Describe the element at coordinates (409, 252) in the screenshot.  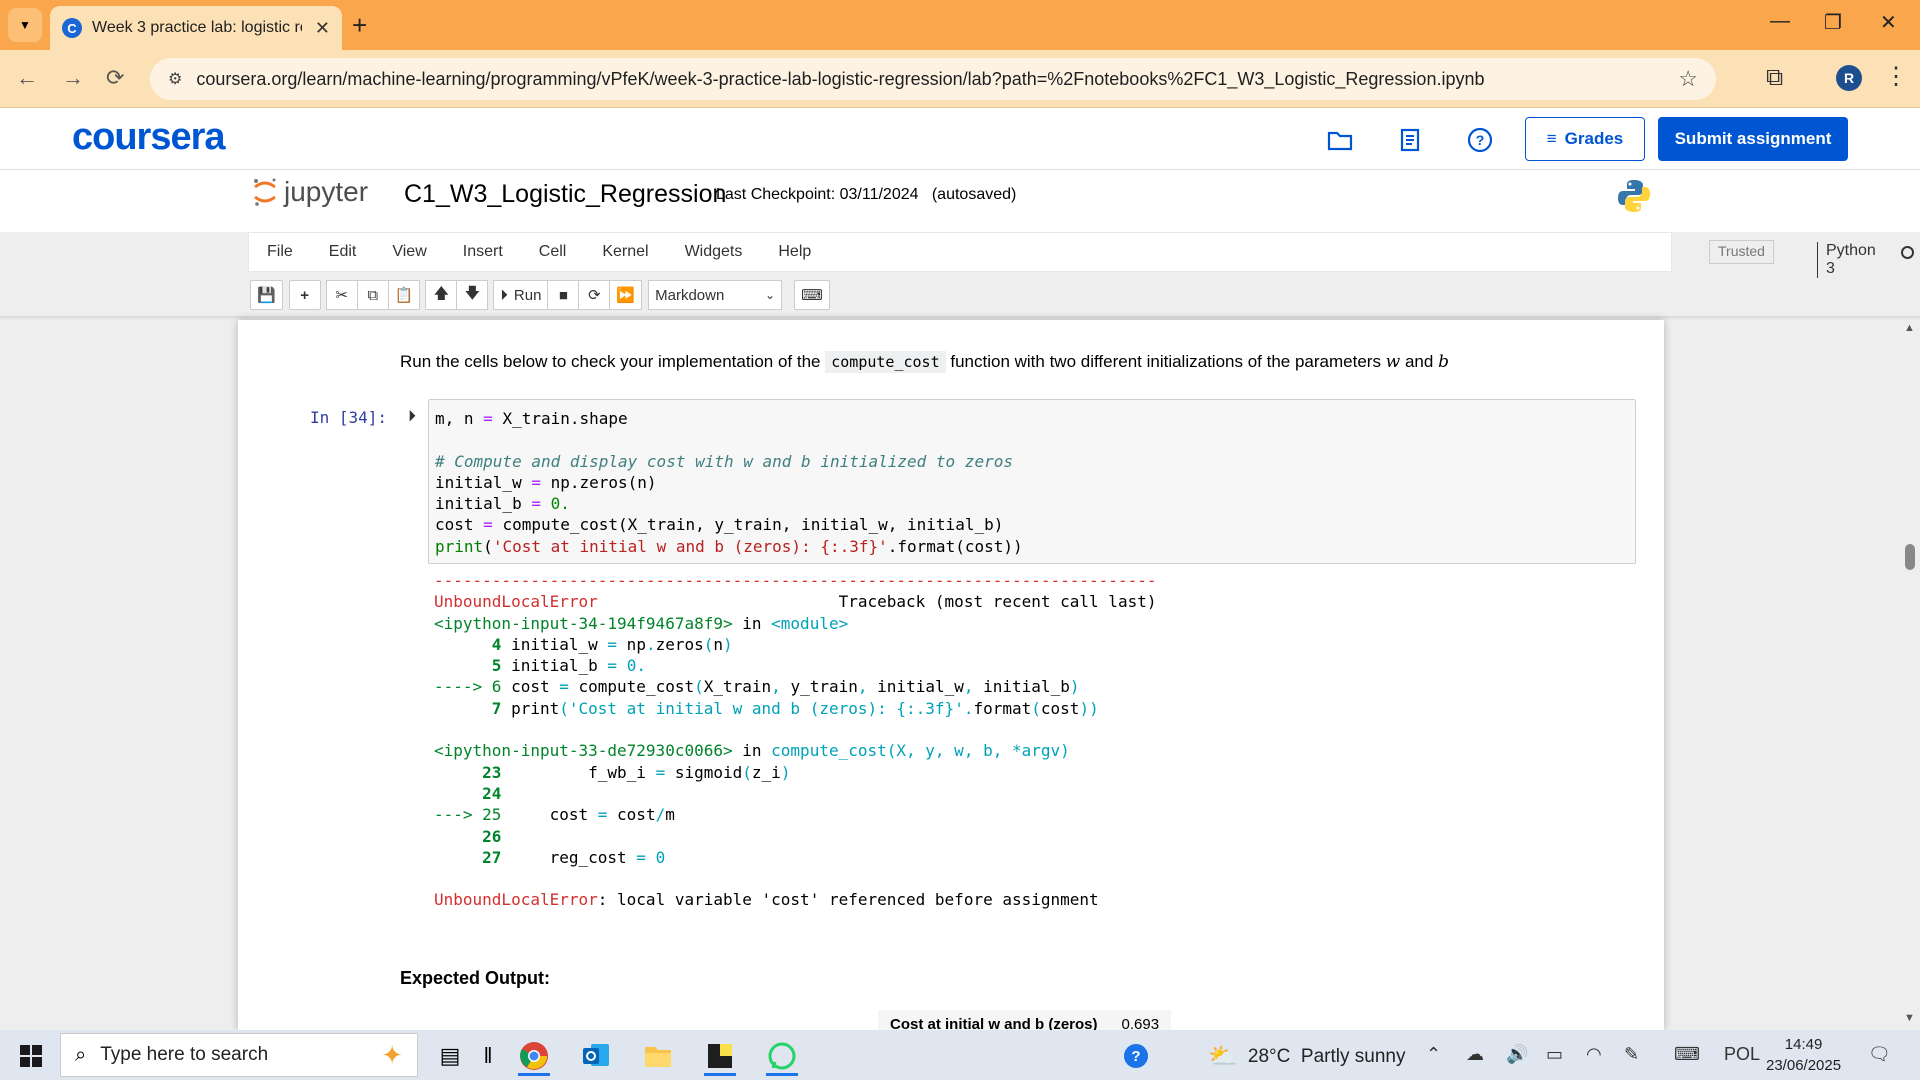
I see `menu-view: View` at that location.